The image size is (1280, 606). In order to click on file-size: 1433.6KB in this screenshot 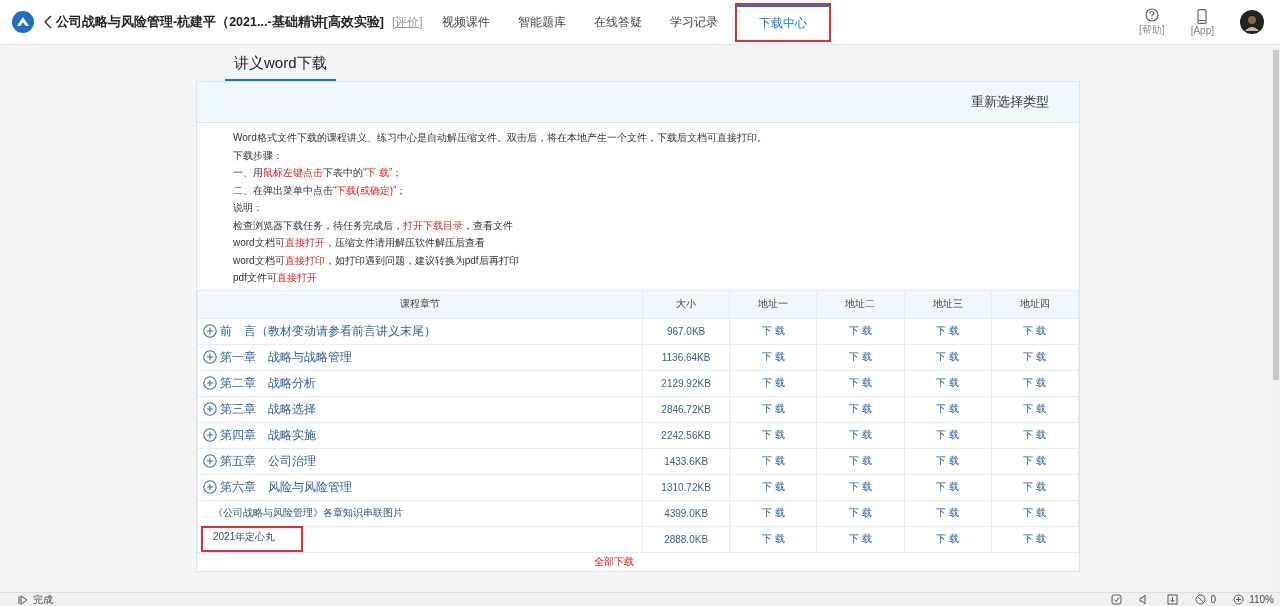, I will do `click(686, 461)`.